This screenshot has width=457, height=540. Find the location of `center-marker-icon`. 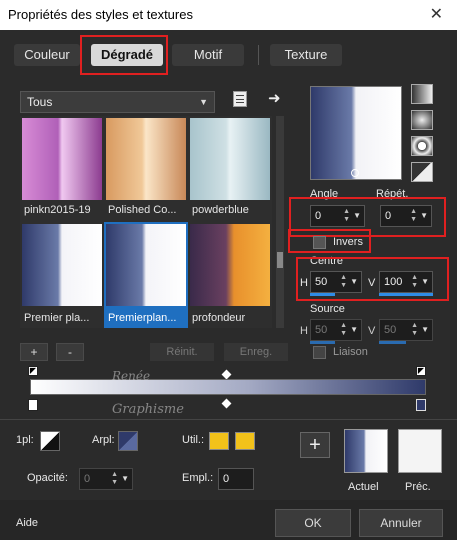

center-marker-icon is located at coordinates (355, 173).